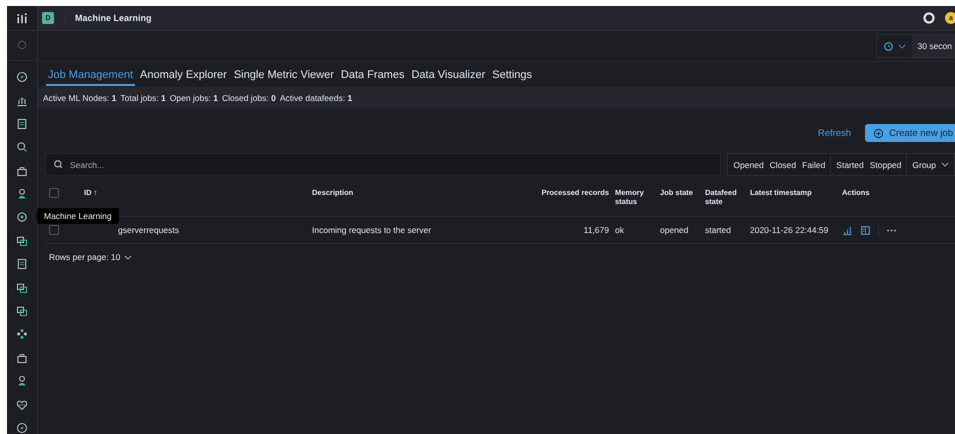  What do you see at coordinates (372, 230) in the screenshot?
I see `table-cell-text: Incoming requests to the server` at bounding box center [372, 230].